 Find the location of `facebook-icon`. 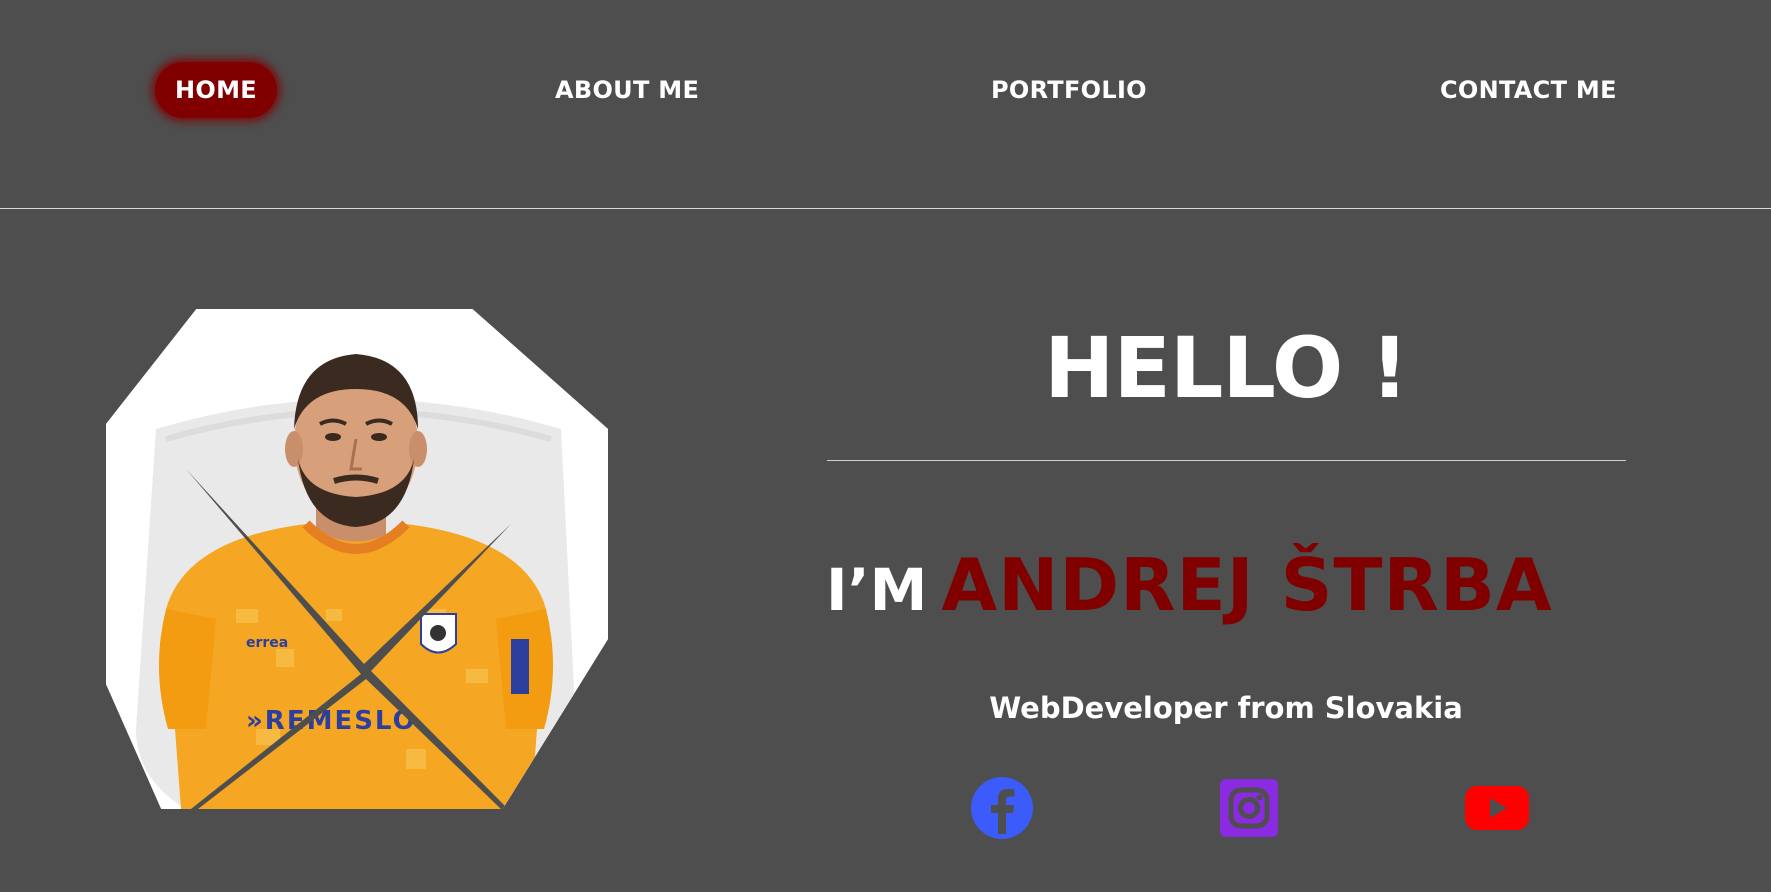

facebook-icon is located at coordinates (1002, 808).